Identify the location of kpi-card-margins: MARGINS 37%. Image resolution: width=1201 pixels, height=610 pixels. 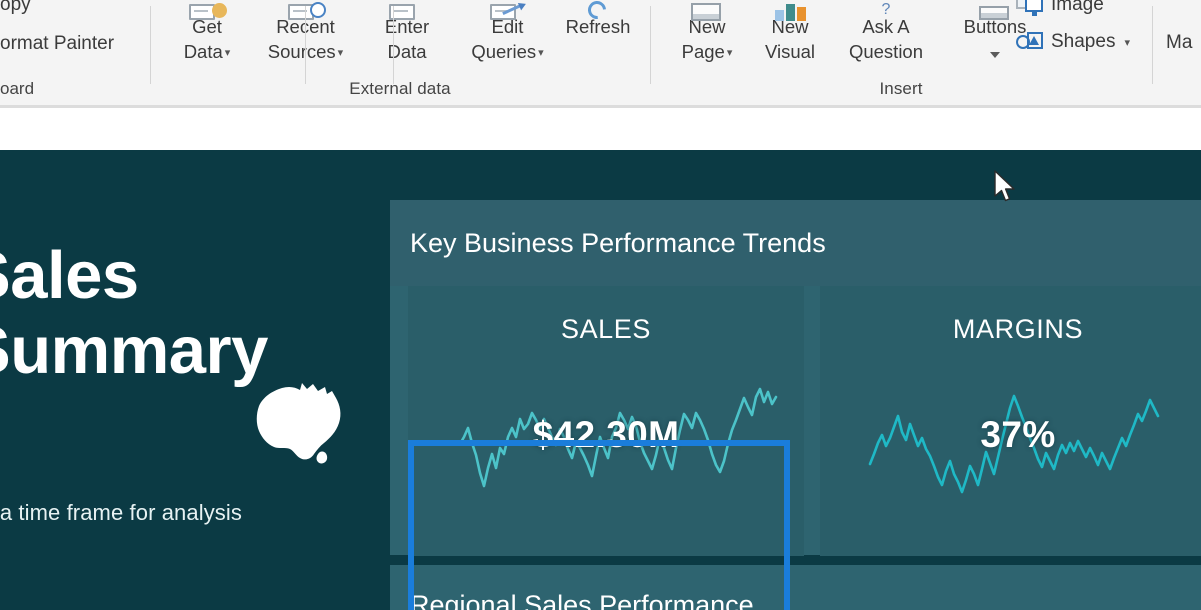
(1010, 421).